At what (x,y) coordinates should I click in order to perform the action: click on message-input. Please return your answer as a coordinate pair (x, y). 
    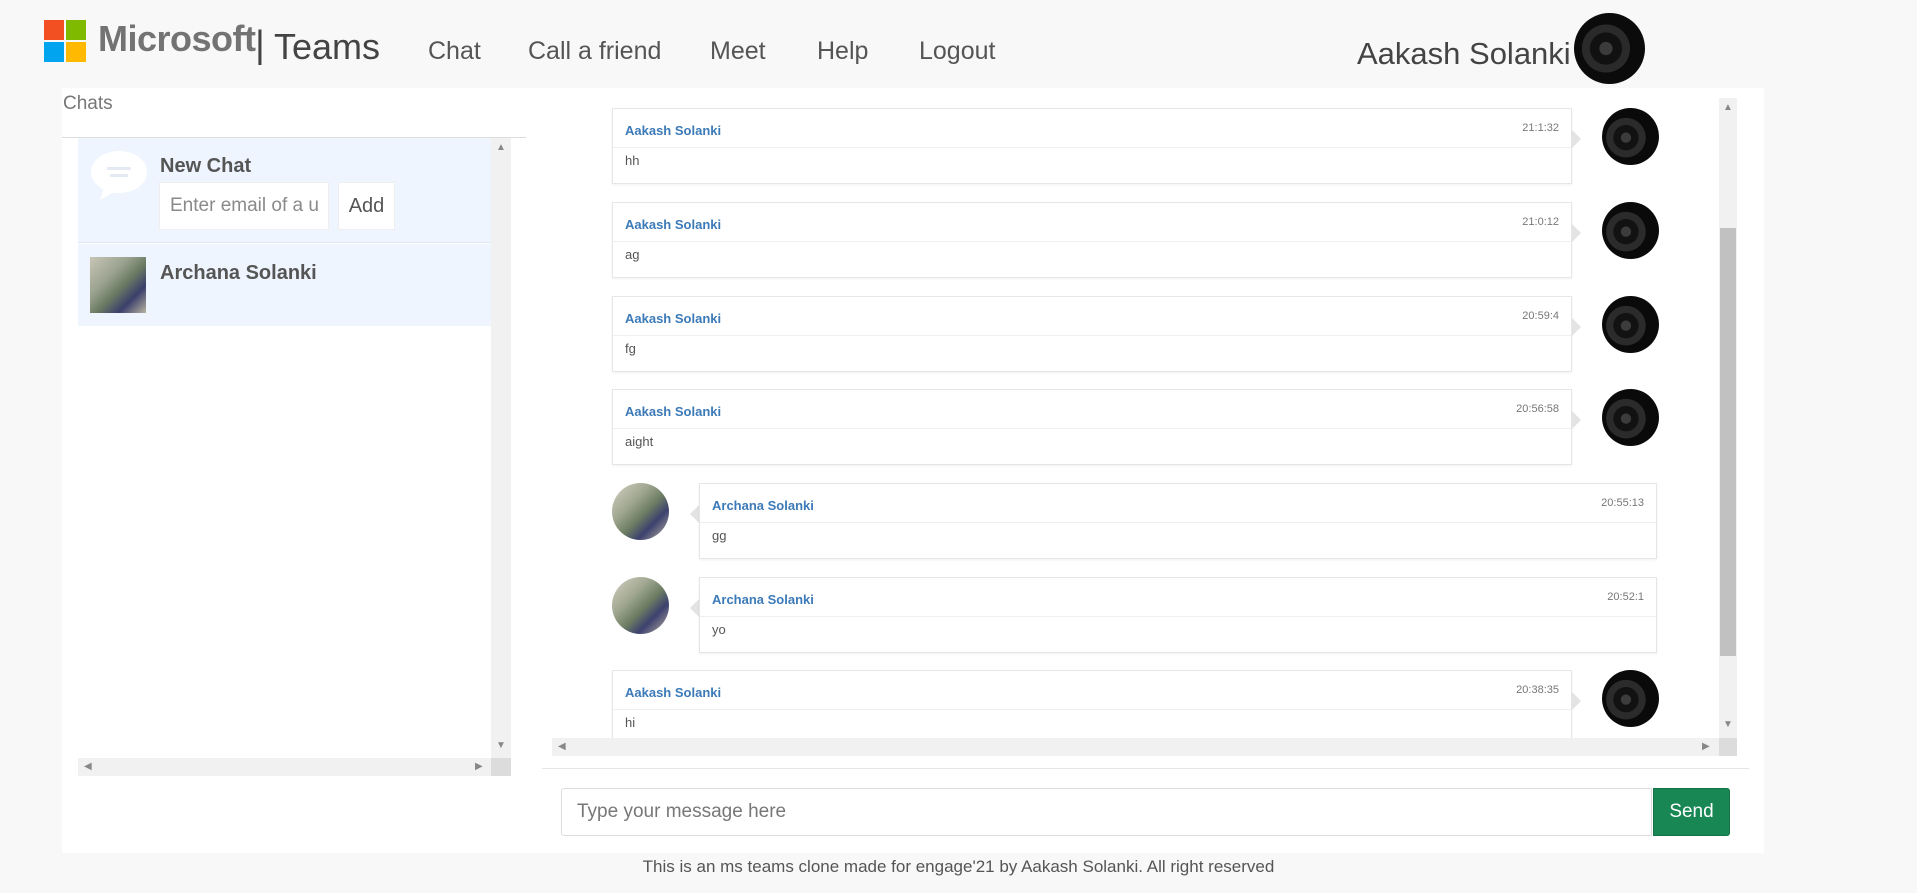
    Looking at the image, I should click on (1106, 812).